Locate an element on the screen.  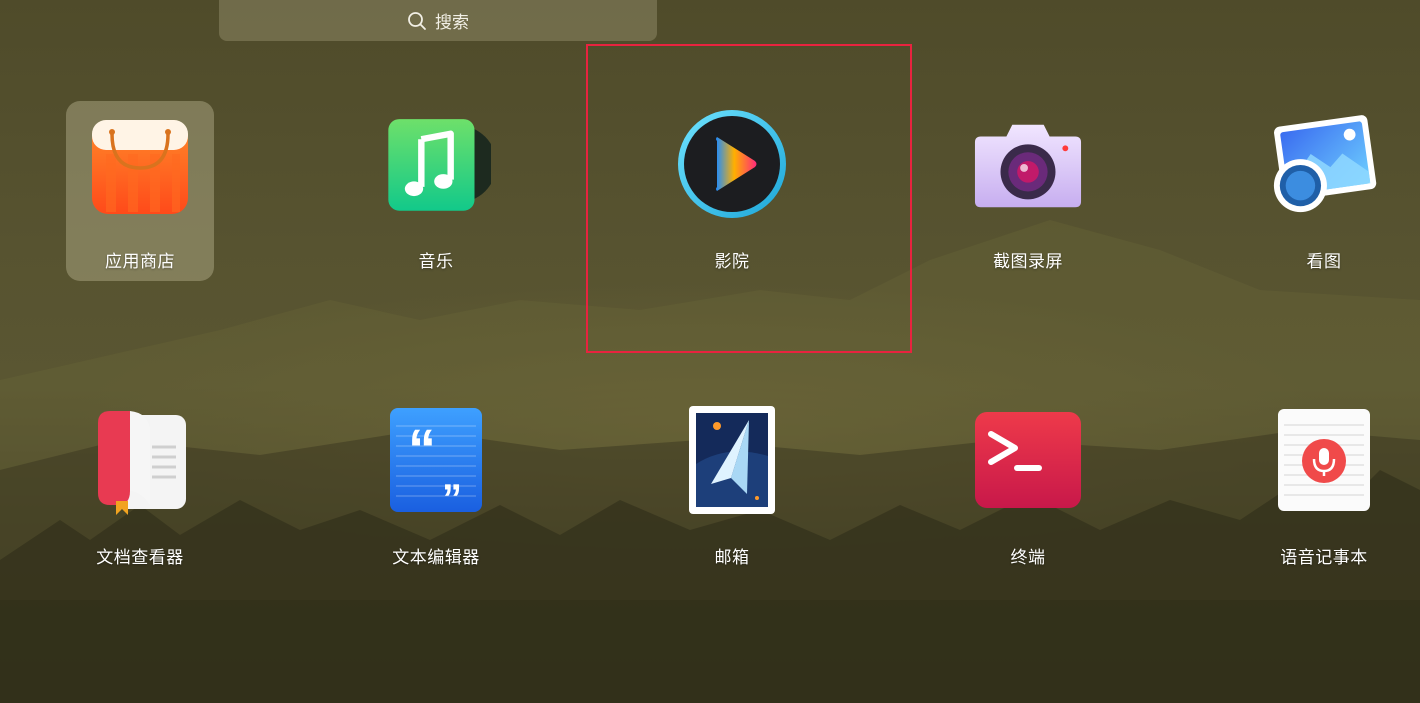
app-label: 文档查看器 is located at coordinates (140, 557).